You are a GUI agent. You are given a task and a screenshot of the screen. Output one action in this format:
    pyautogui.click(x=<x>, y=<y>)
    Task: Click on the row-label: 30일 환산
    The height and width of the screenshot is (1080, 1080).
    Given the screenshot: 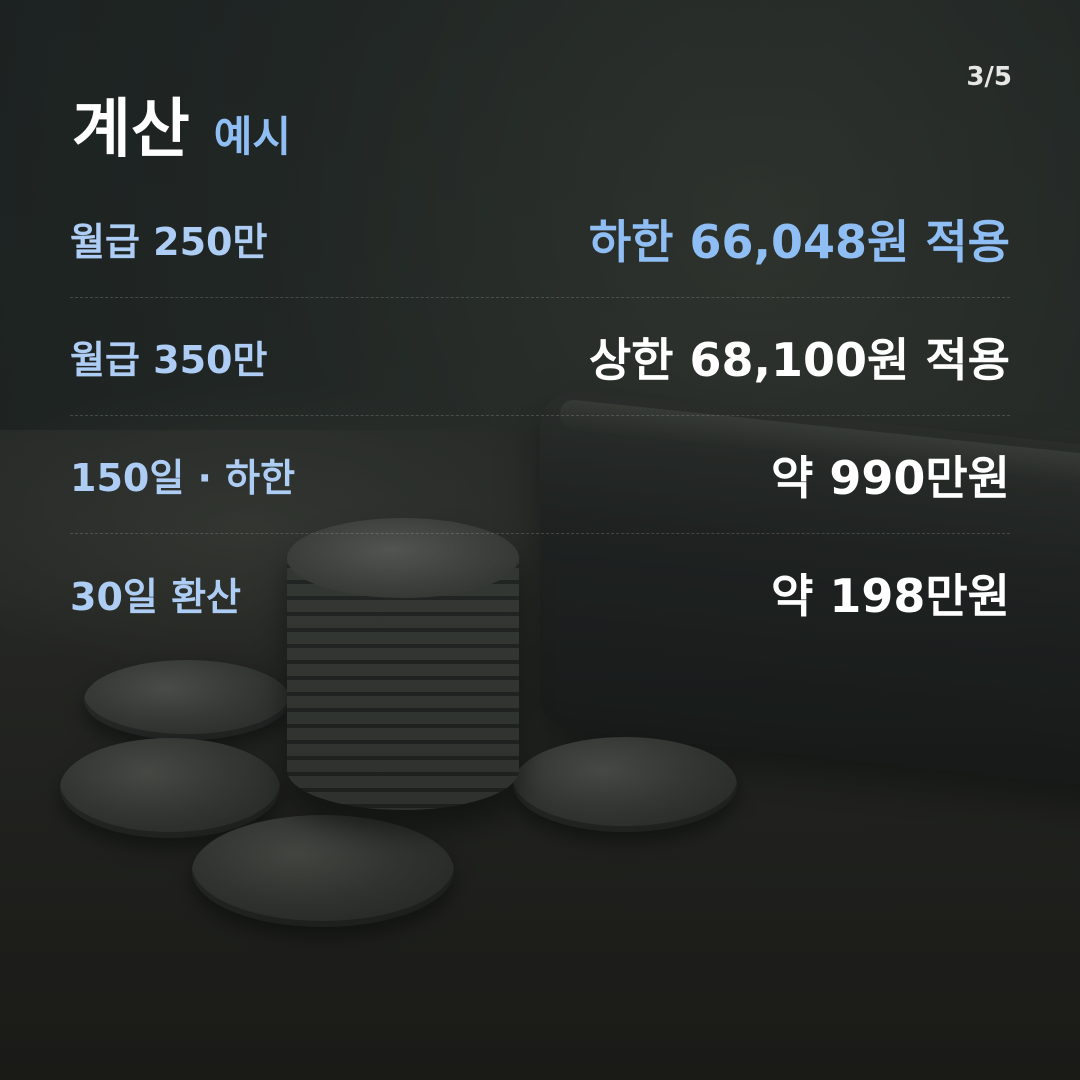 What is the action you would take?
    pyautogui.click(x=155, y=596)
    